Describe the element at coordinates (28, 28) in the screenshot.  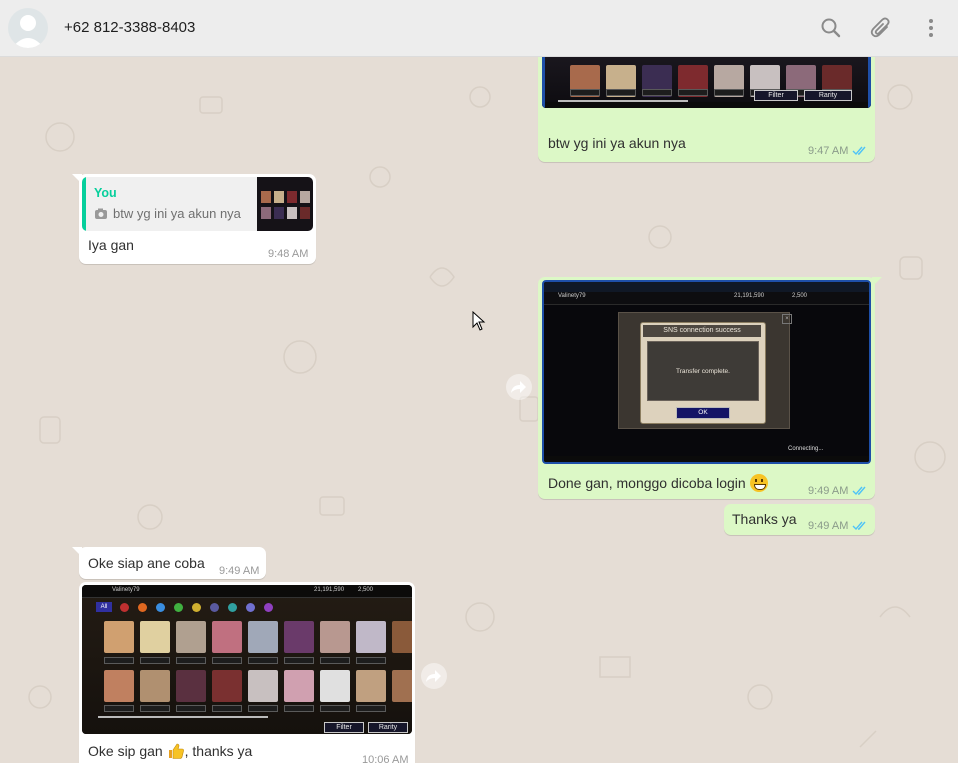
I see `avatar-icon` at that location.